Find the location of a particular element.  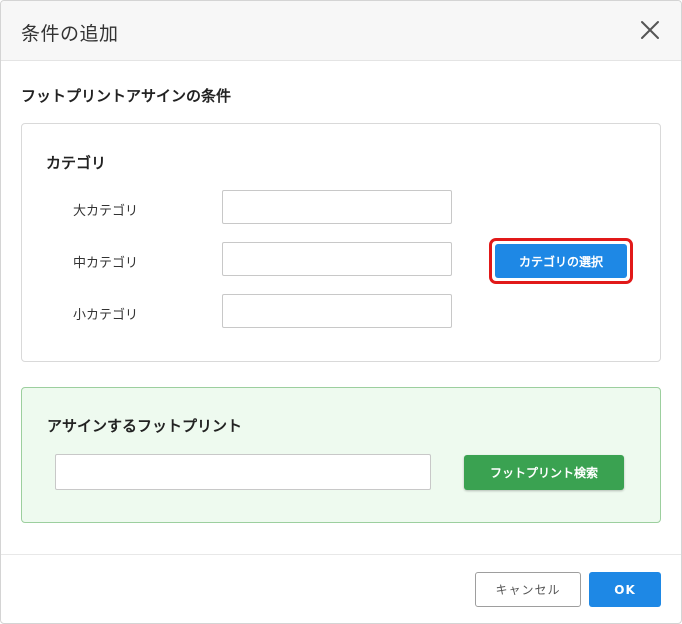

large-category-label: 大カテゴリ is located at coordinates (106, 211).